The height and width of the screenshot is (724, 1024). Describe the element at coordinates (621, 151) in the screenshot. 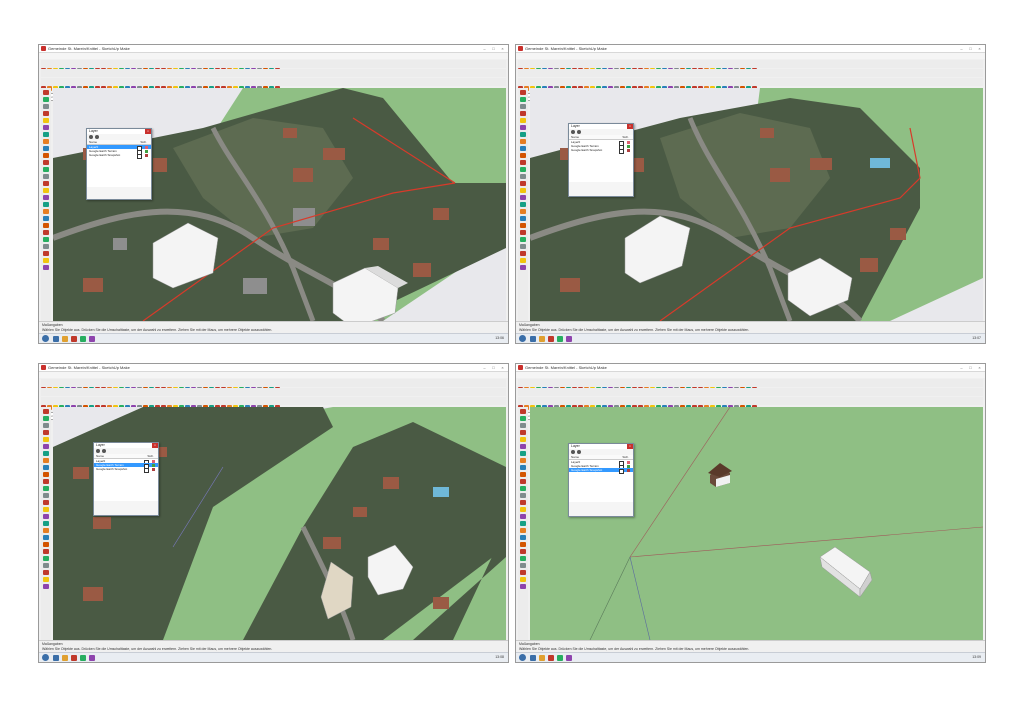

I see `visible-checkbox` at that location.